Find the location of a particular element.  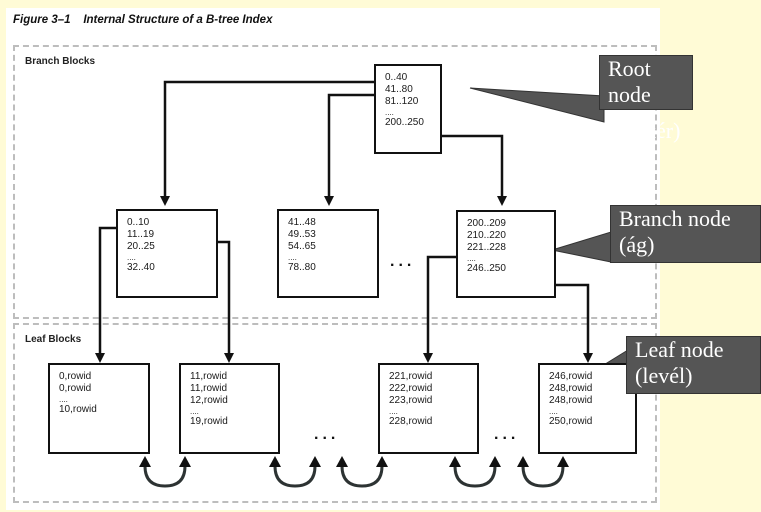

branch-blocks-label: Branch Blocks is located at coordinates (60, 61).